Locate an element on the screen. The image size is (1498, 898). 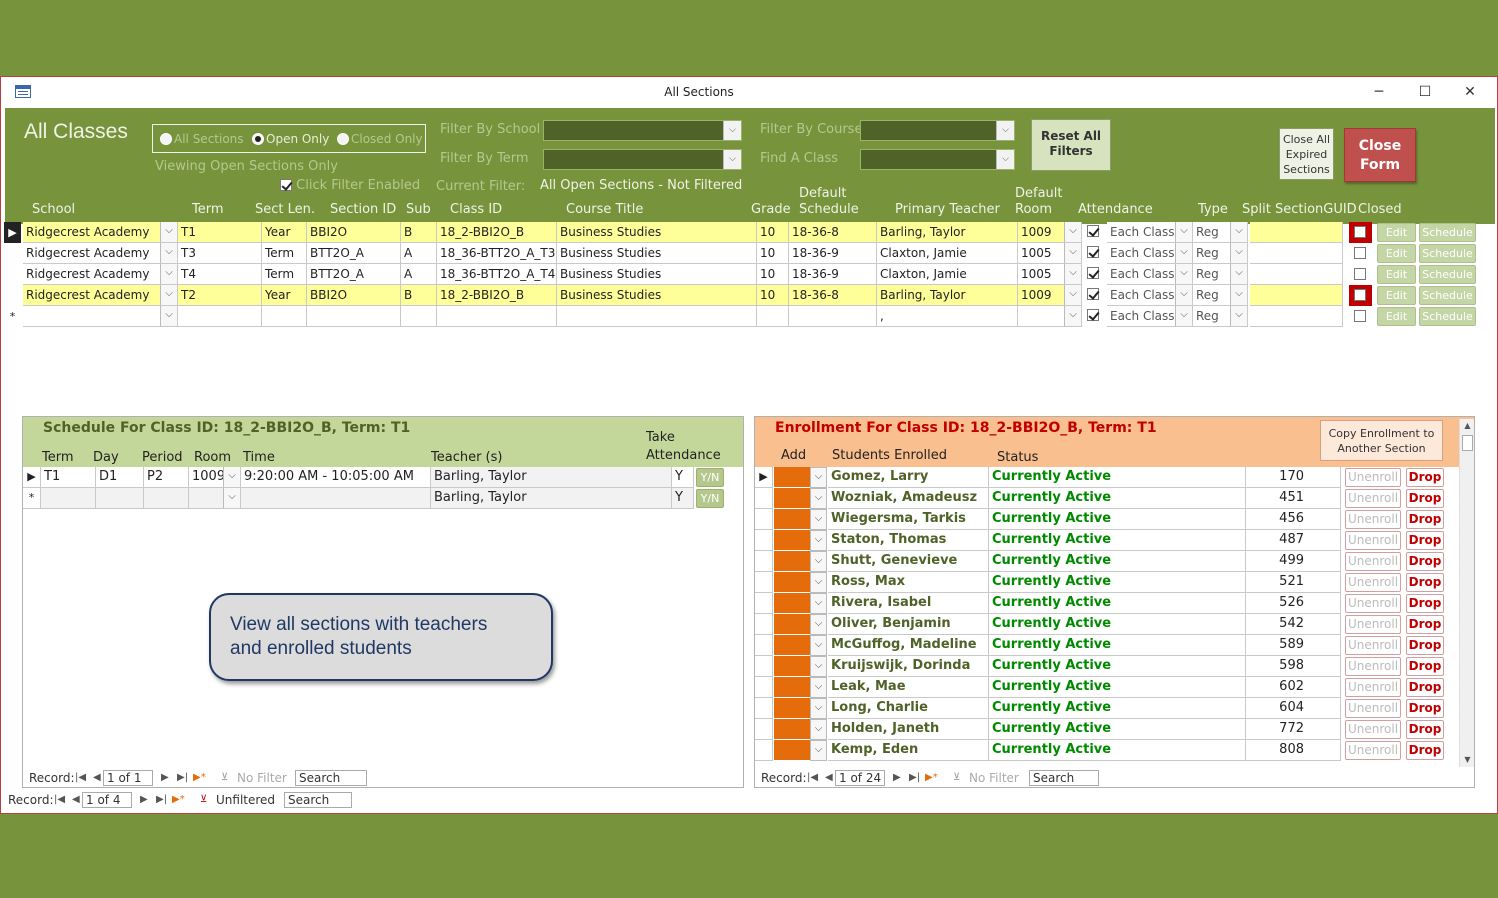
cell-term: T2 is located at coordinates (220, 295).